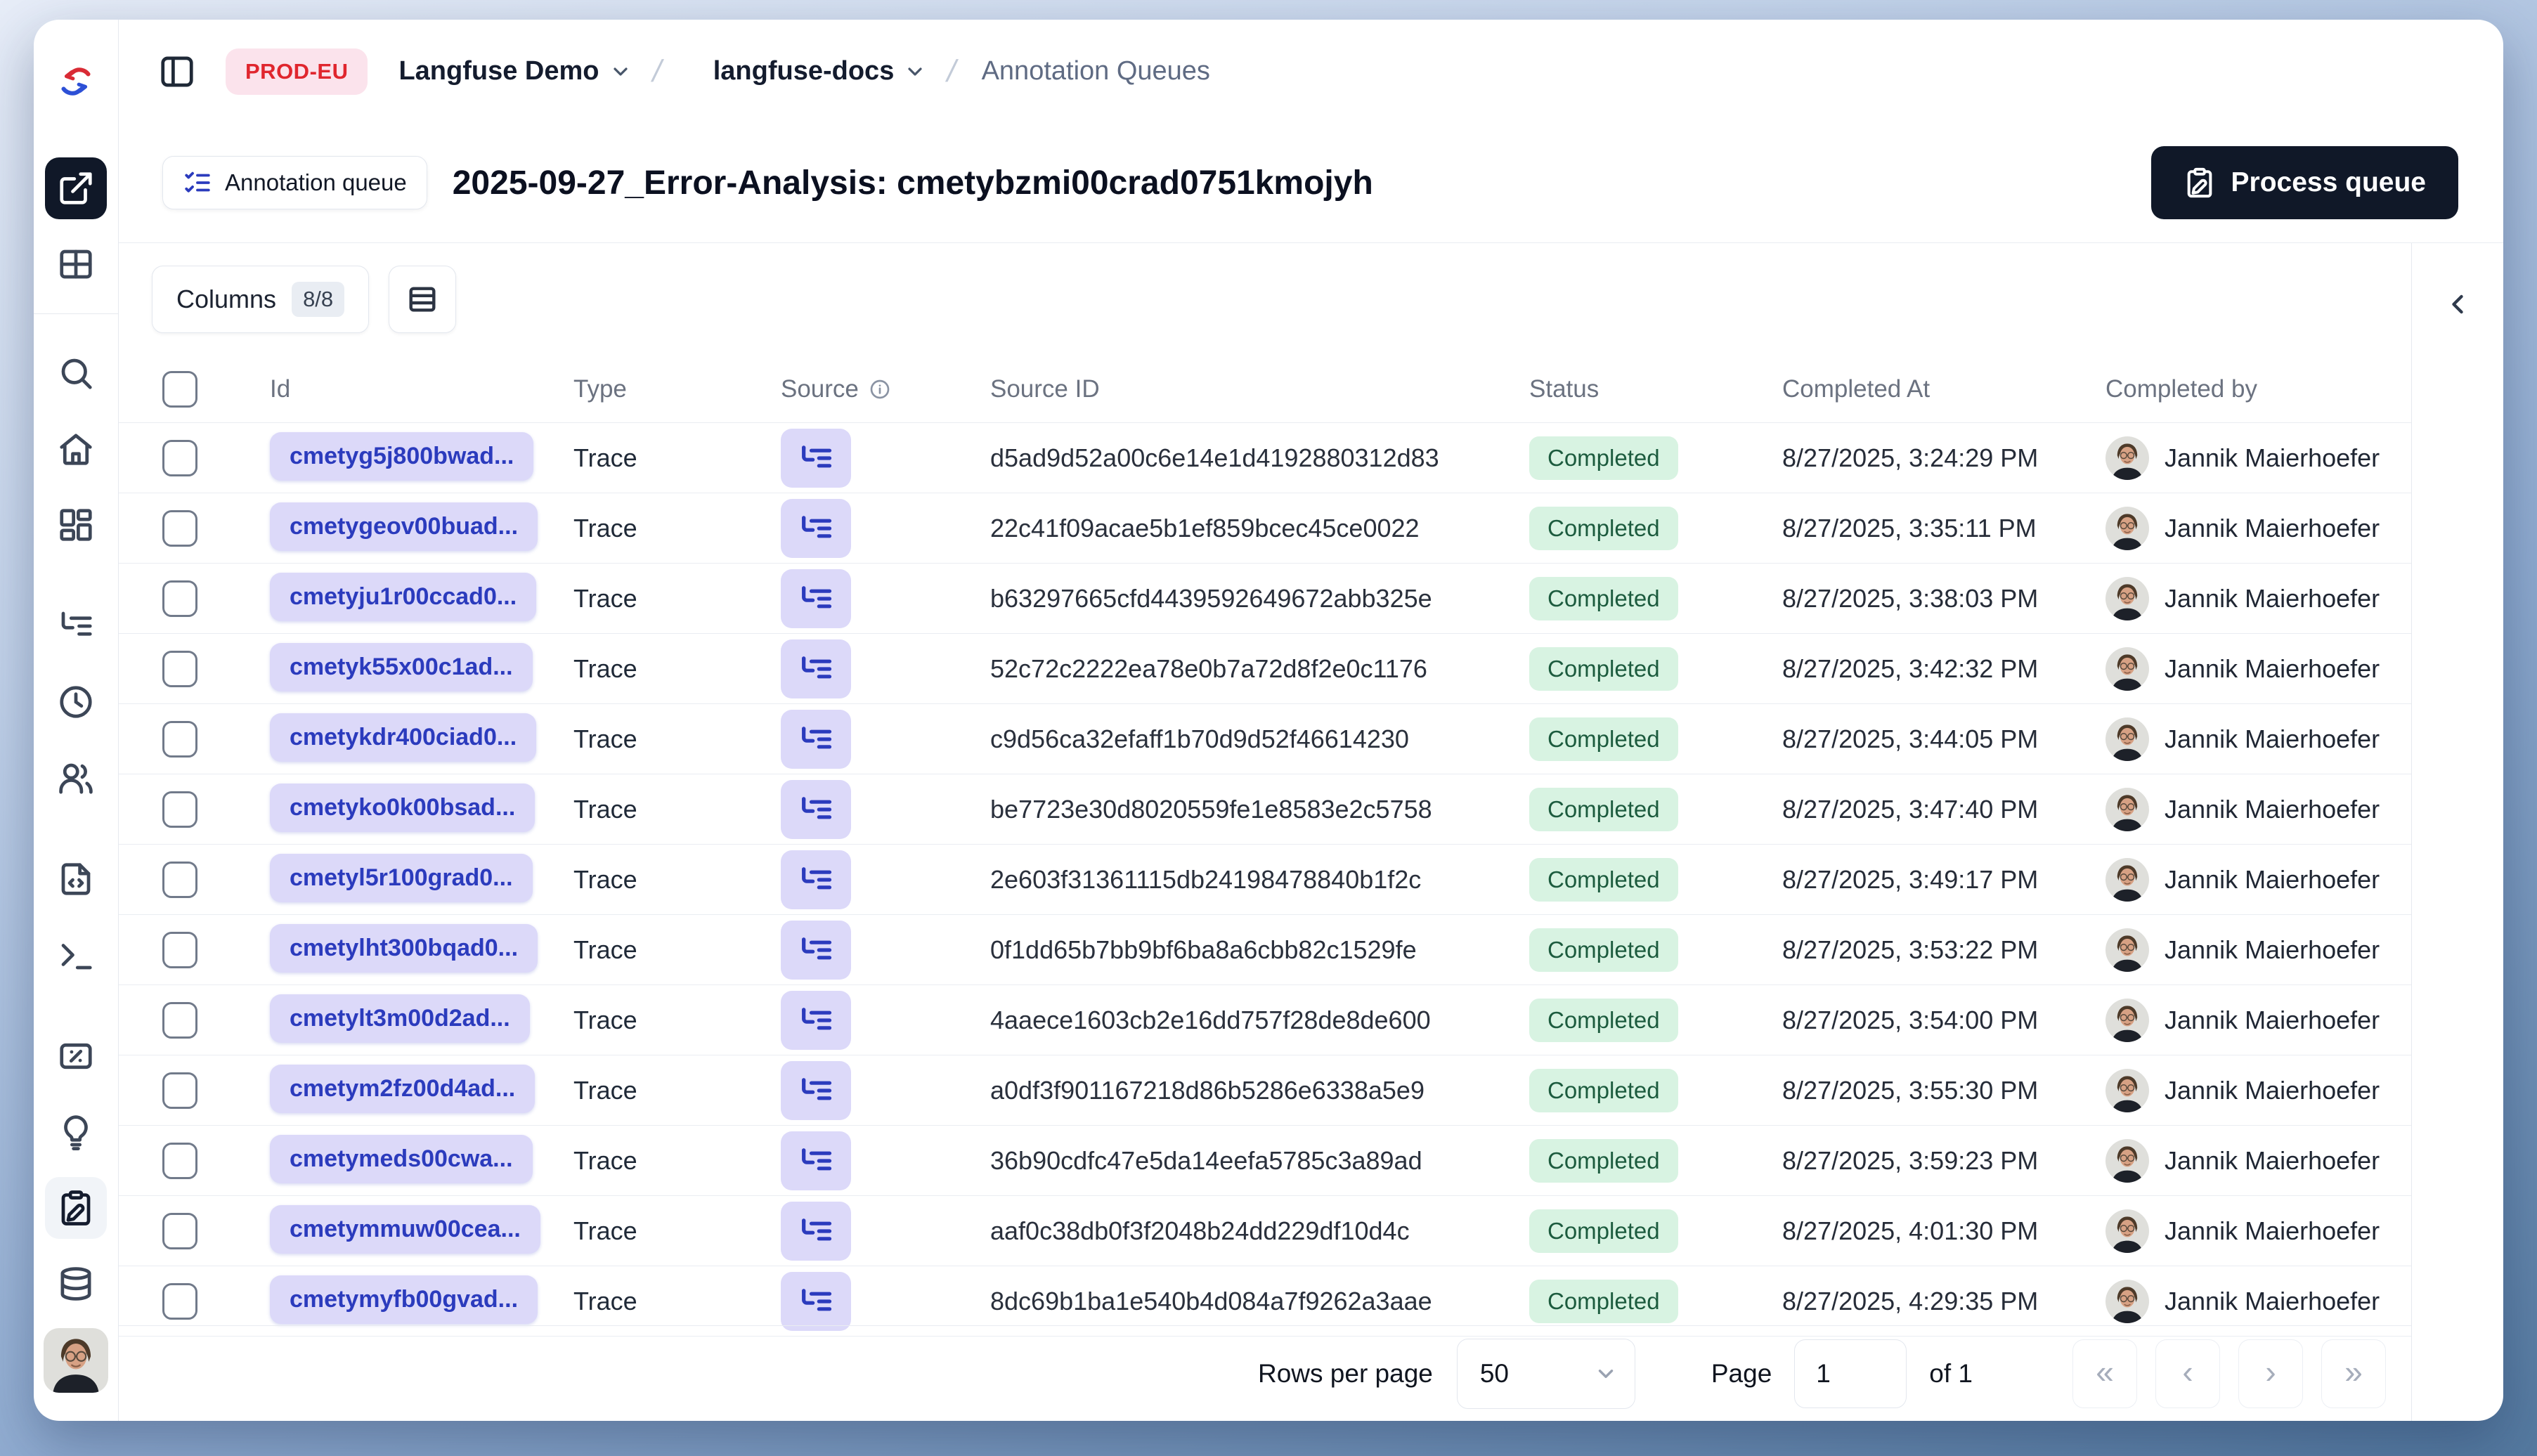  Describe the element at coordinates (2354, 1373) in the screenshot. I see `last-page-button: »` at that location.